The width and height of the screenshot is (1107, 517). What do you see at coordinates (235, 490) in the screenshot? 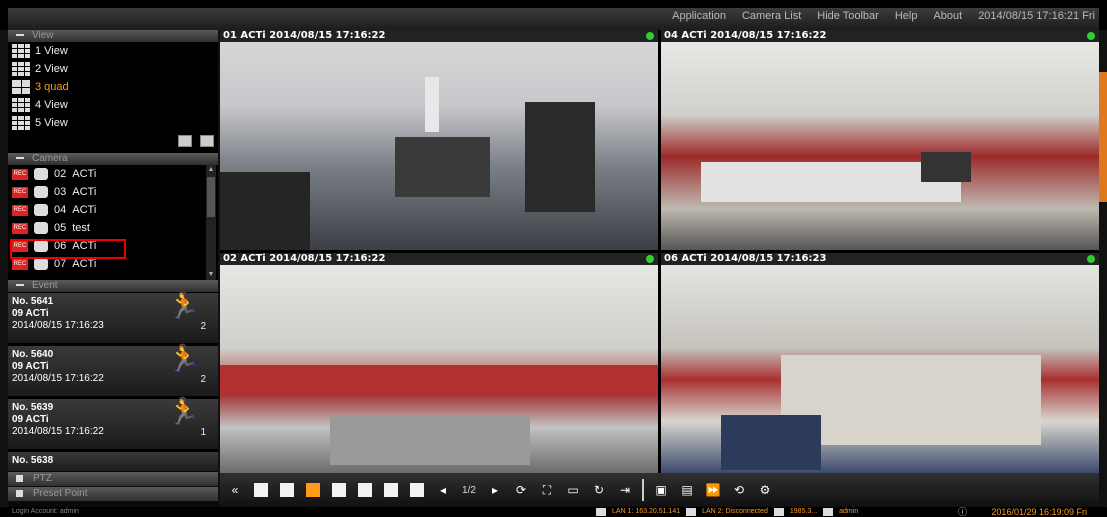
I see `prev-layout-icon: «` at bounding box center [235, 490].